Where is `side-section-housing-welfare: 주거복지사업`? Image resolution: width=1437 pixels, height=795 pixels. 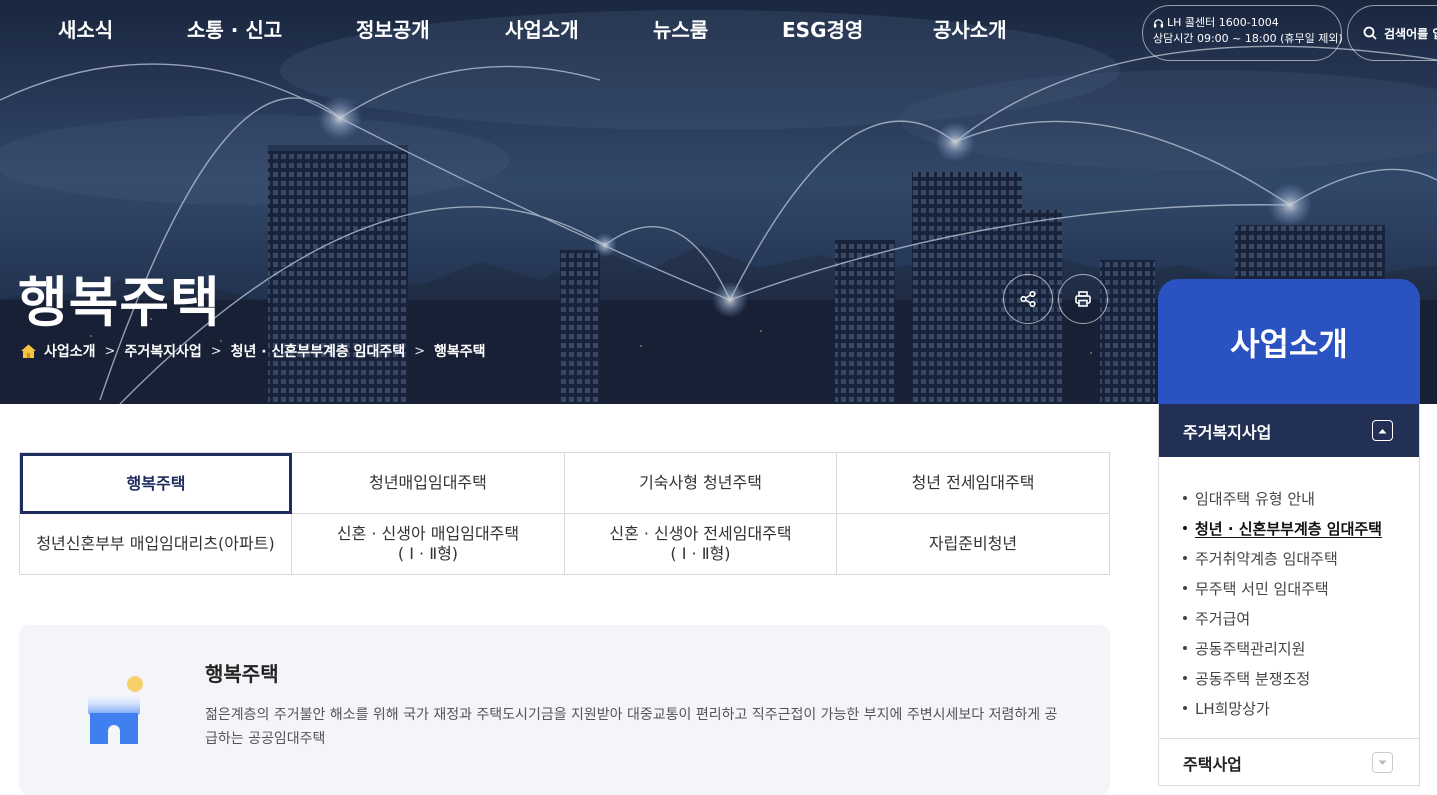
side-section-housing-welfare: 주거복지사업 is located at coordinates (1289, 430).